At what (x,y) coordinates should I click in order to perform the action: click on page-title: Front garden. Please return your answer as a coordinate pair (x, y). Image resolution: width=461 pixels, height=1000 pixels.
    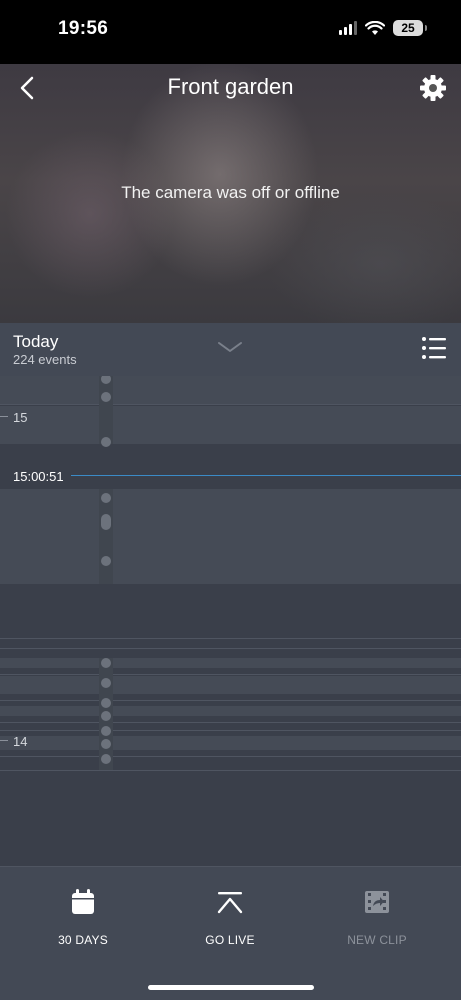
    Looking at the image, I should click on (230, 86).